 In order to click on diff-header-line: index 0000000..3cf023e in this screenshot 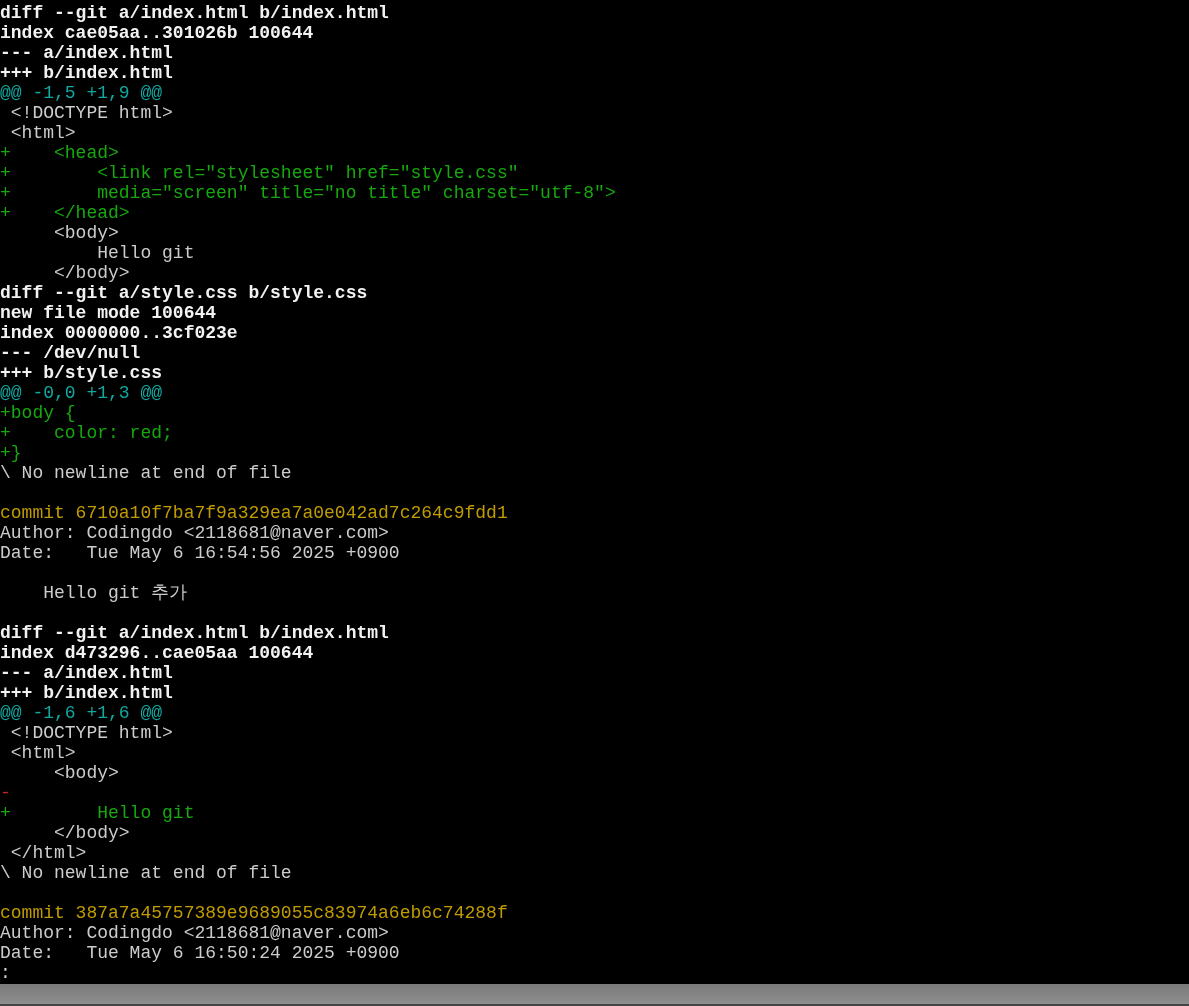, I will do `click(119, 333)`.